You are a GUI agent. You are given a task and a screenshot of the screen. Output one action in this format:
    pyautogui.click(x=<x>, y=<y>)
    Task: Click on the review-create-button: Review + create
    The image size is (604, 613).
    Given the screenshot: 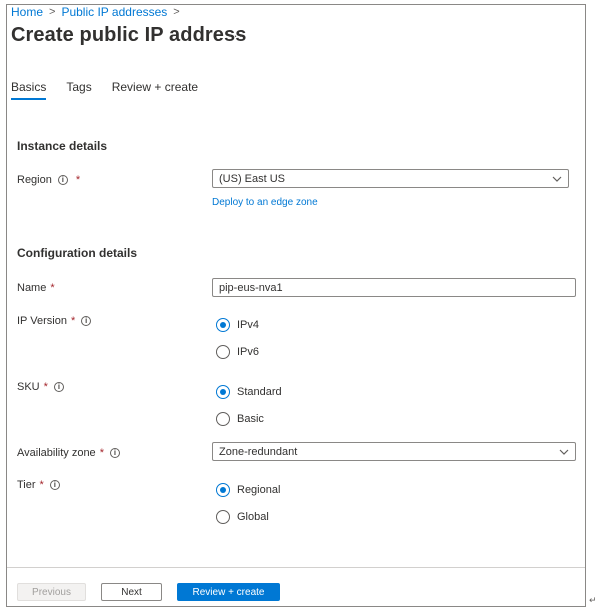 What is the action you would take?
    pyautogui.click(x=228, y=592)
    